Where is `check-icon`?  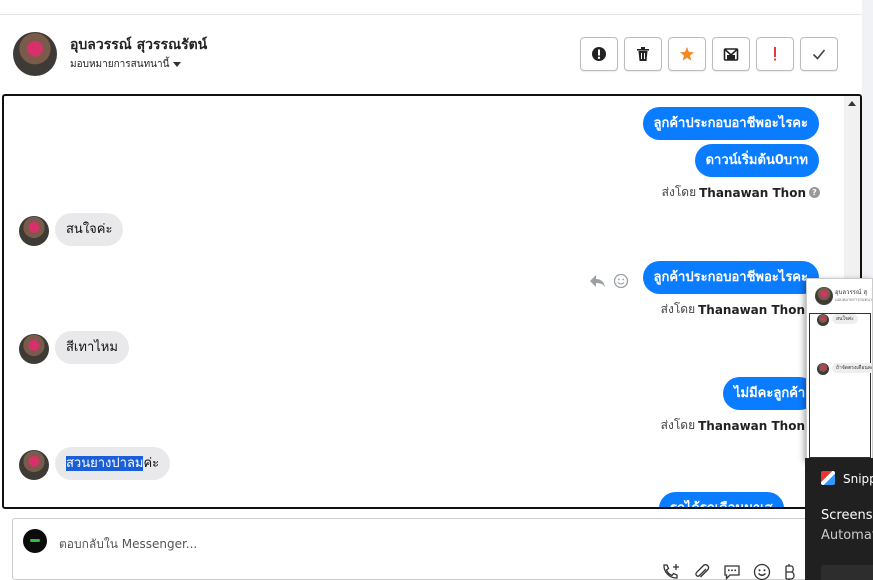 check-icon is located at coordinates (819, 54).